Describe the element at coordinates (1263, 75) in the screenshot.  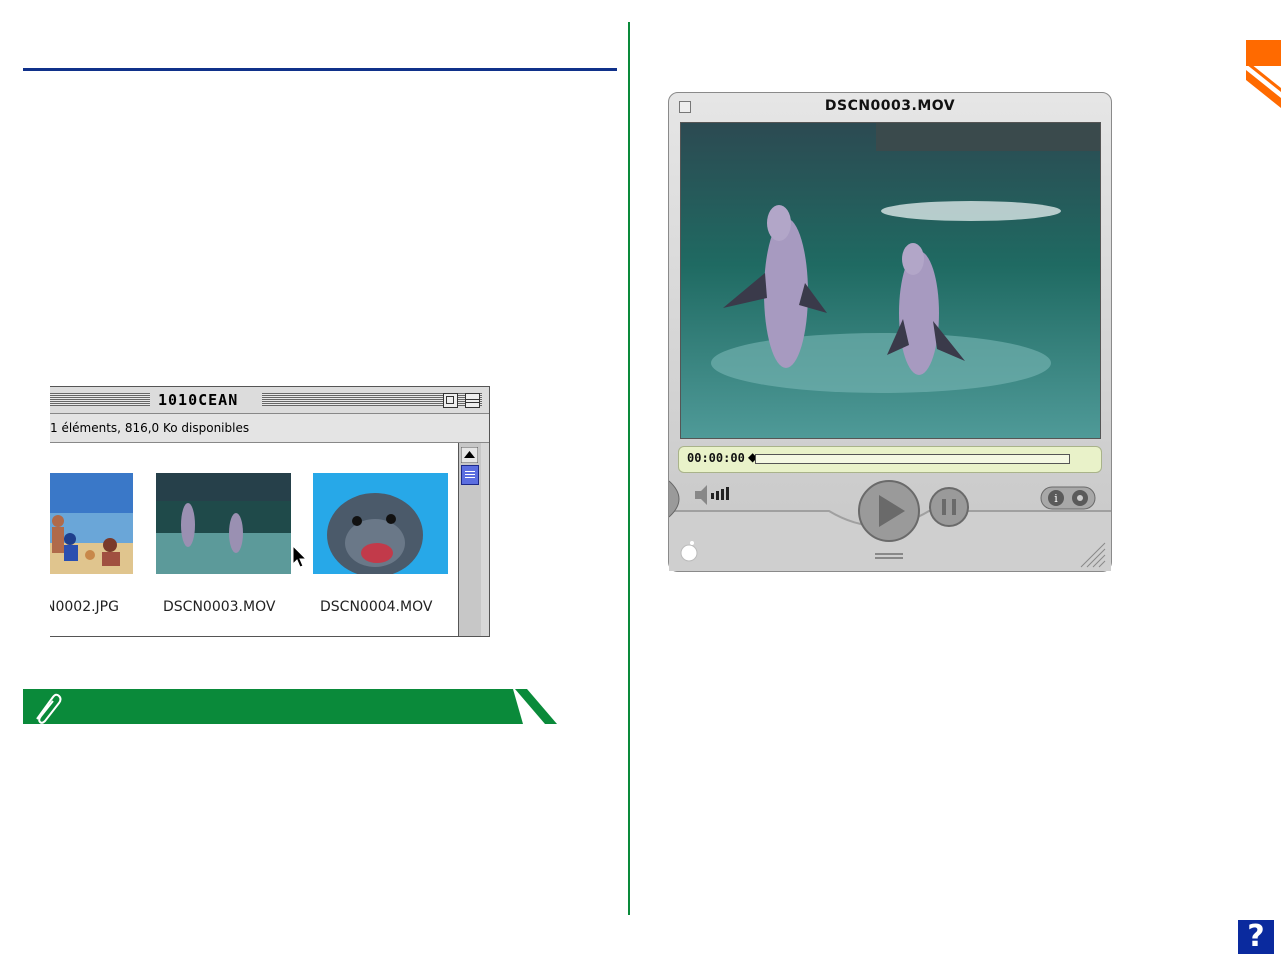
I see `chapter-corner-tab` at that location.